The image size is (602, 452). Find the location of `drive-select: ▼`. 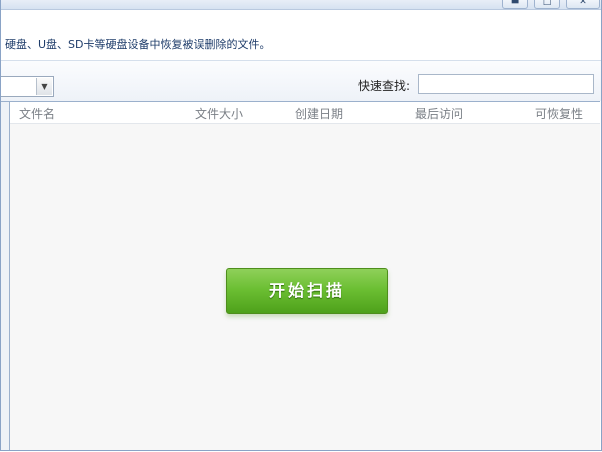

drive-select: ▼ is located at coordinates (27, 86).